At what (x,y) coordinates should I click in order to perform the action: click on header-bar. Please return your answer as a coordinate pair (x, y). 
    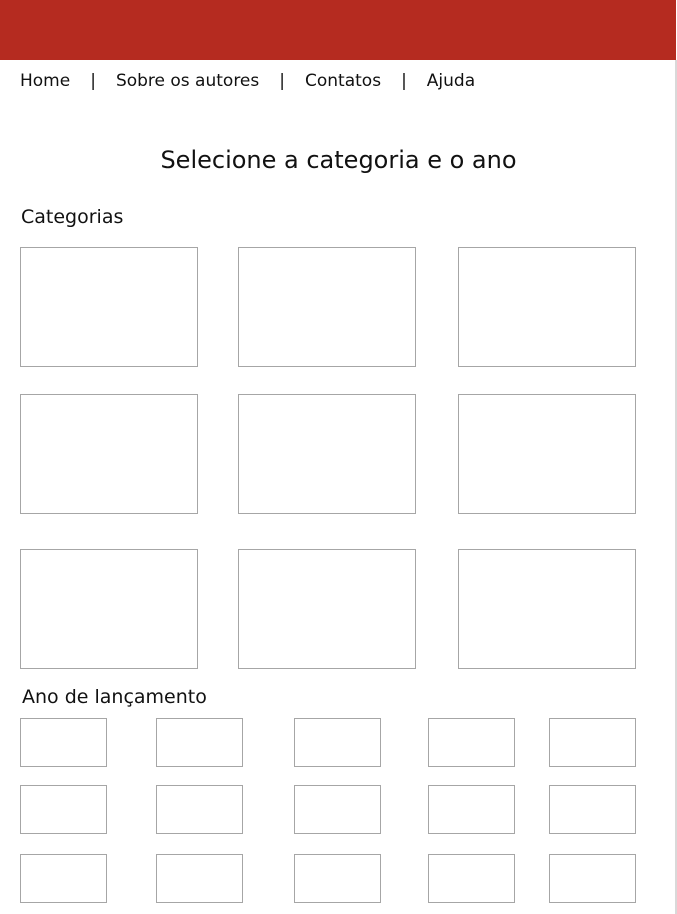
    Looking at the image, I should click on (338, 30).